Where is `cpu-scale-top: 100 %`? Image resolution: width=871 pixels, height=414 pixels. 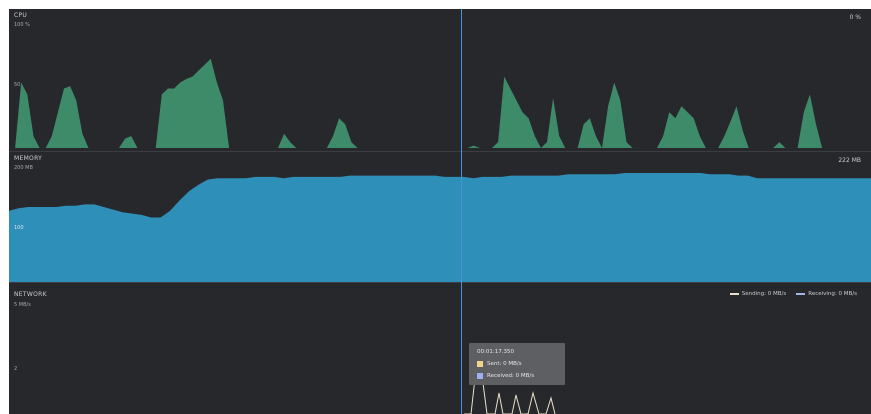
cpu-scale-top: 100 % is located at coordinates (22, 25).